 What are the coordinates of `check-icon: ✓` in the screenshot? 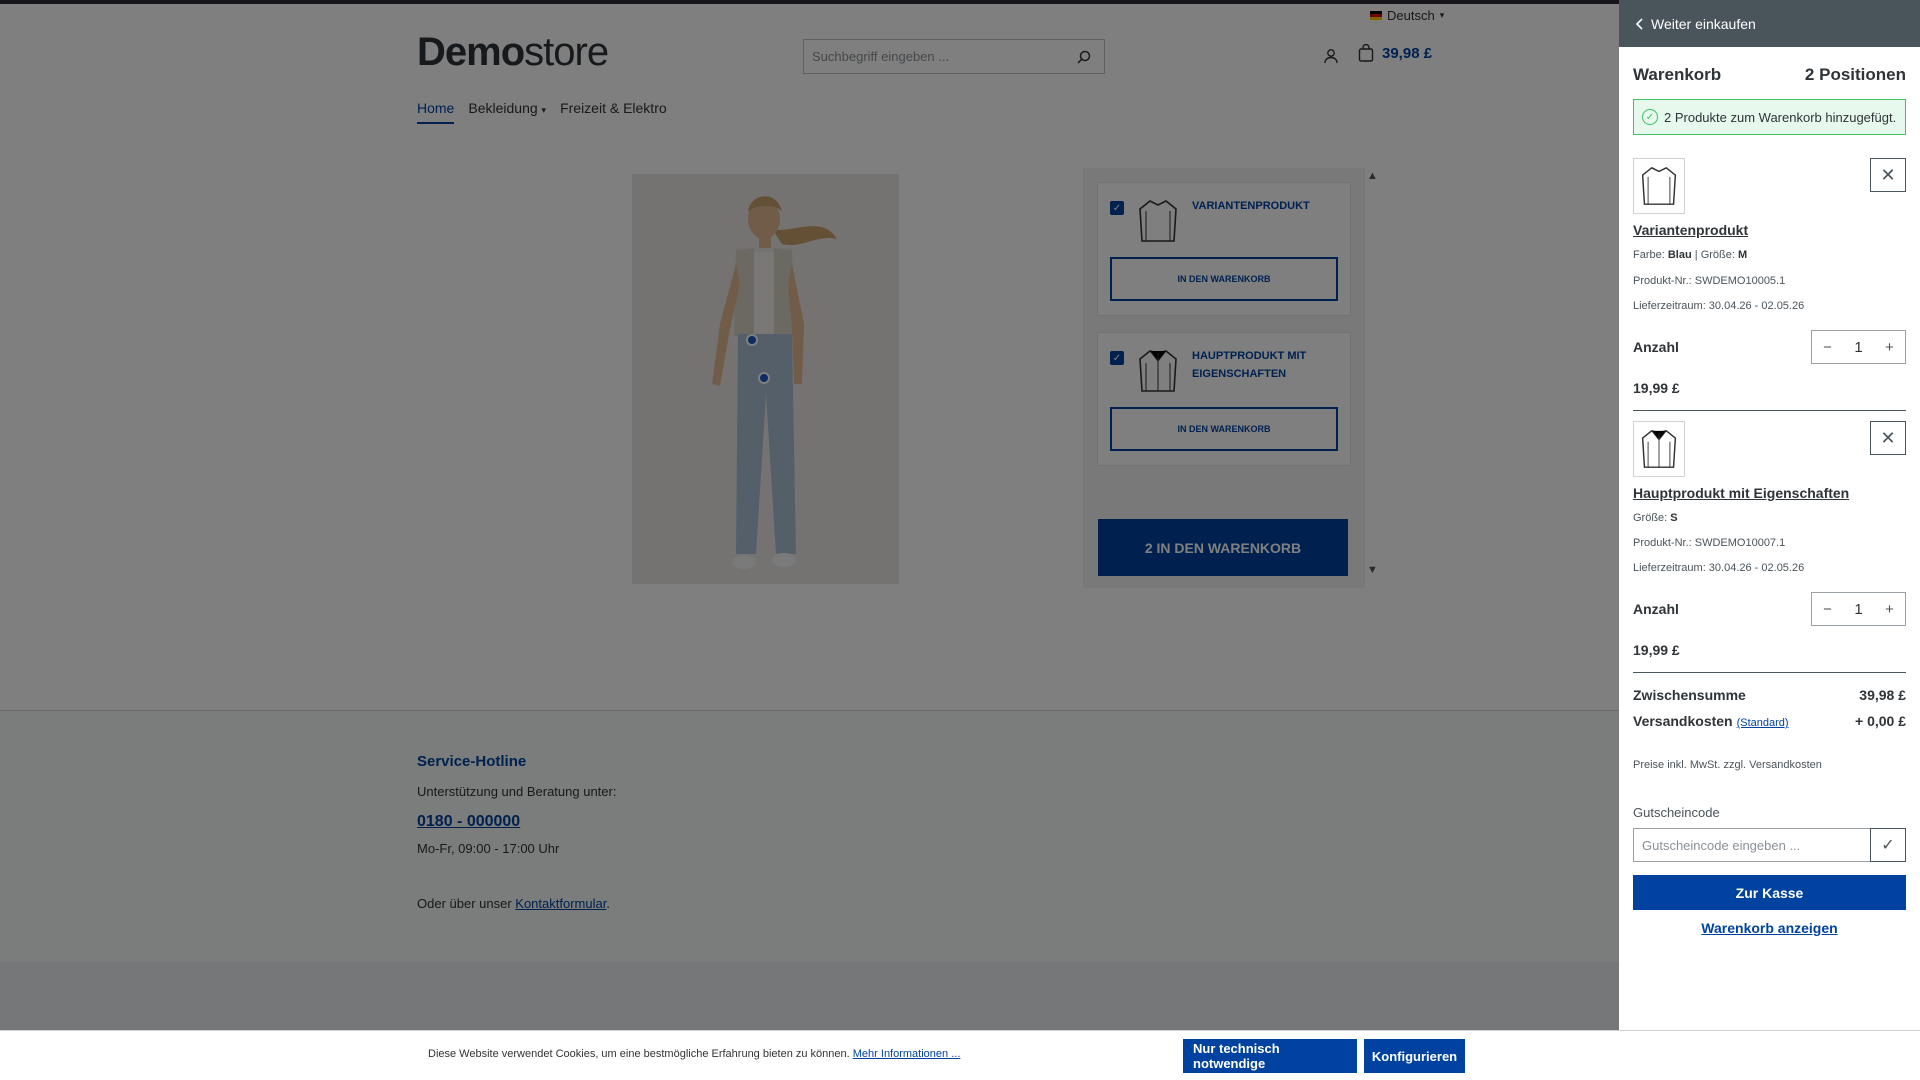 It's located at (1888, 845).